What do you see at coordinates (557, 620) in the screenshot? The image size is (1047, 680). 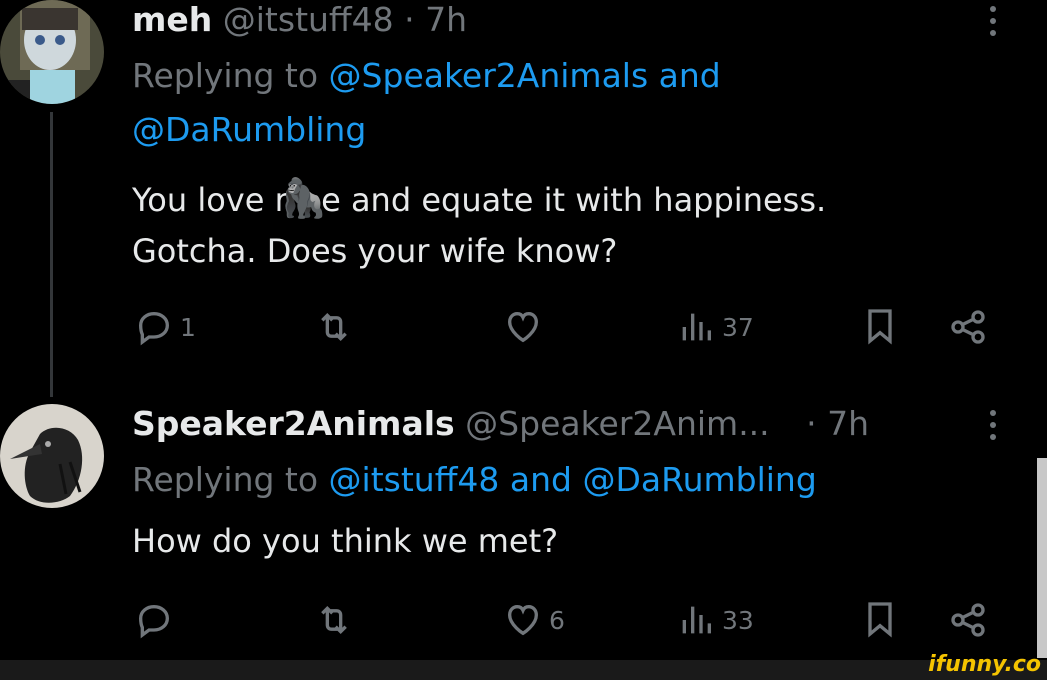 I see `like-count: 6` at bounding box center [557, 620].